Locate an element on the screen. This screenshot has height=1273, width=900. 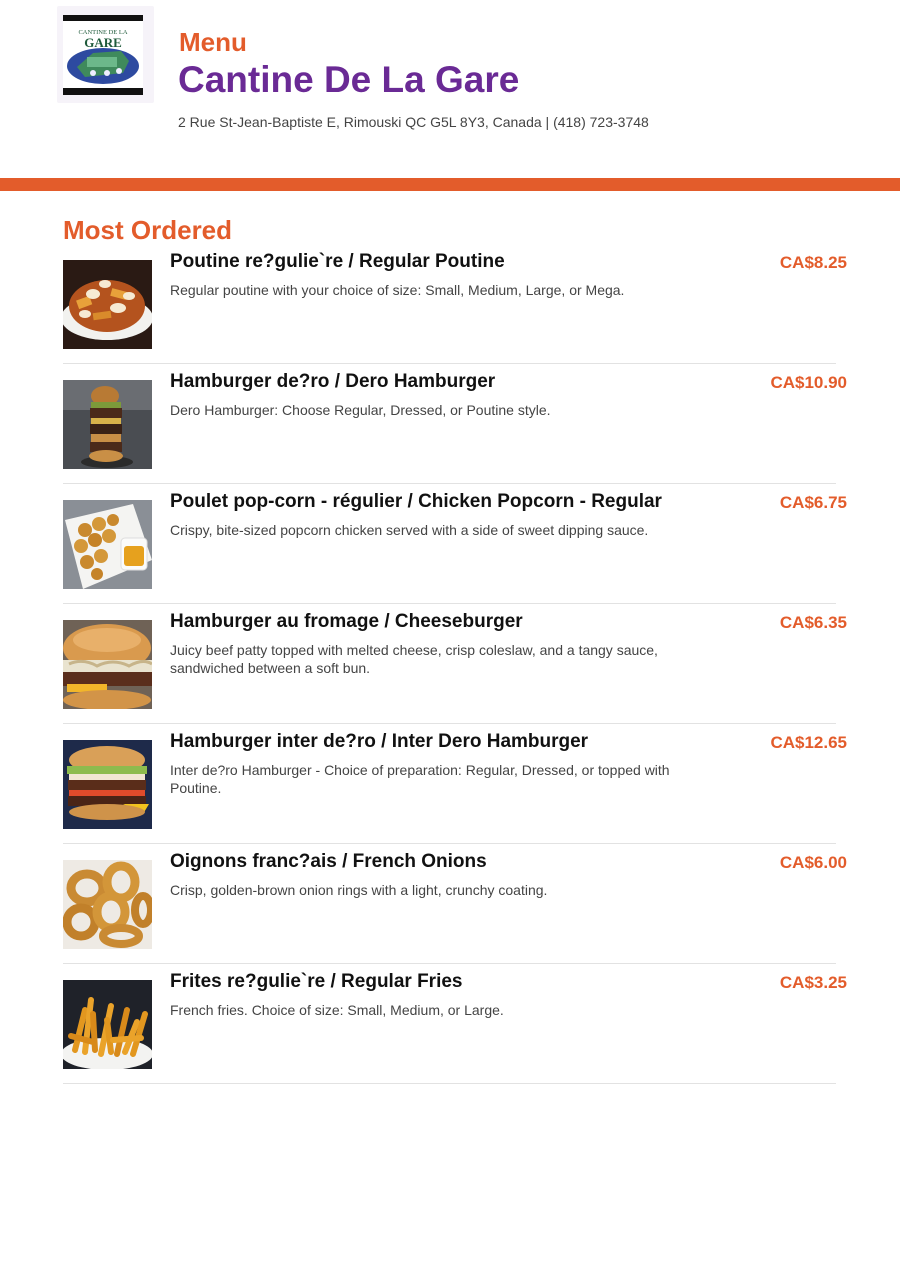
item-price: CA$10.90 is located at coordinates (808, 382).